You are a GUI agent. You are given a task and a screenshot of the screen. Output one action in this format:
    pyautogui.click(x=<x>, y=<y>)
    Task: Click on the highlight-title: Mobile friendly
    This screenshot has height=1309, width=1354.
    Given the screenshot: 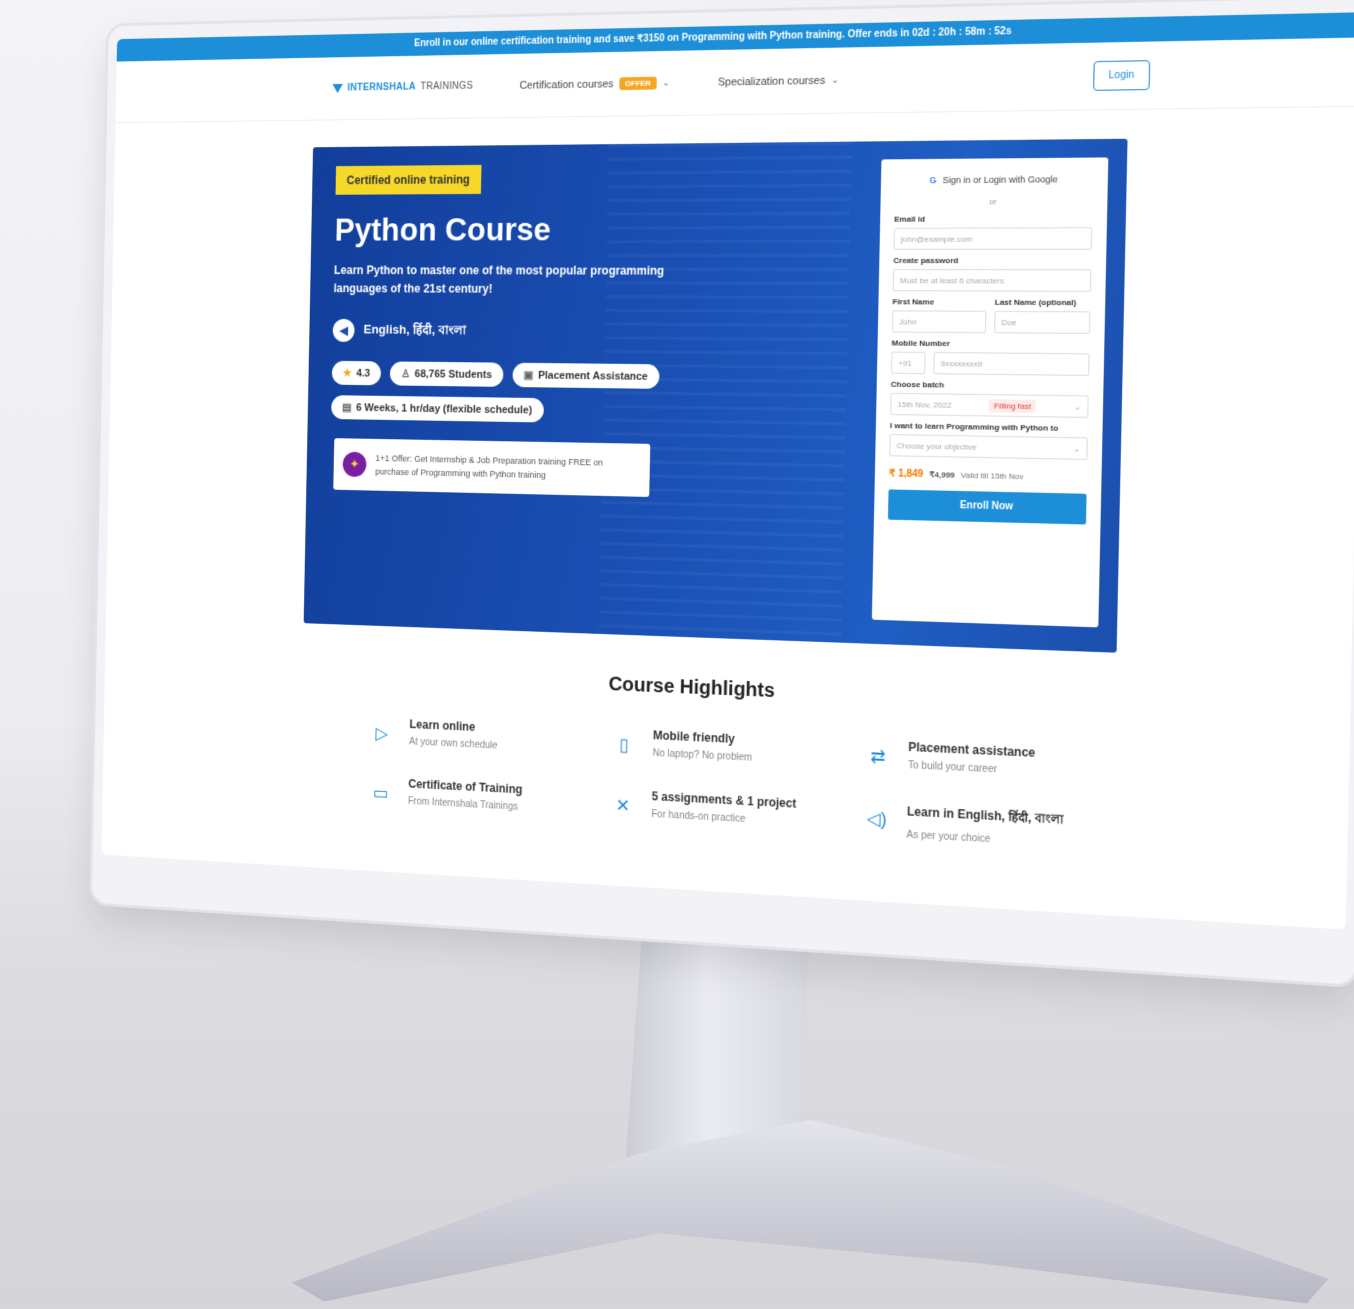 What is the action you would take?
    pyautogui.click(x=693, y=737)
    